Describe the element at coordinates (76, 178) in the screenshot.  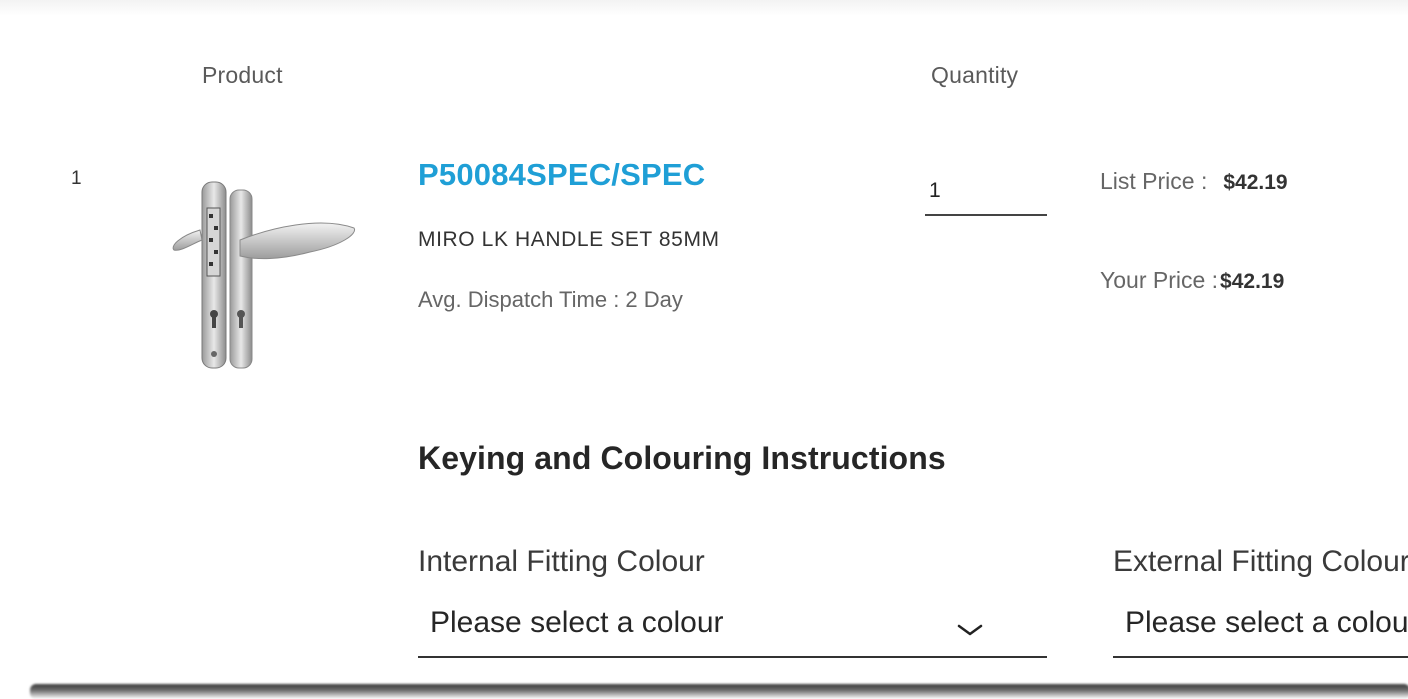
I see `row-number: 1` at that location.